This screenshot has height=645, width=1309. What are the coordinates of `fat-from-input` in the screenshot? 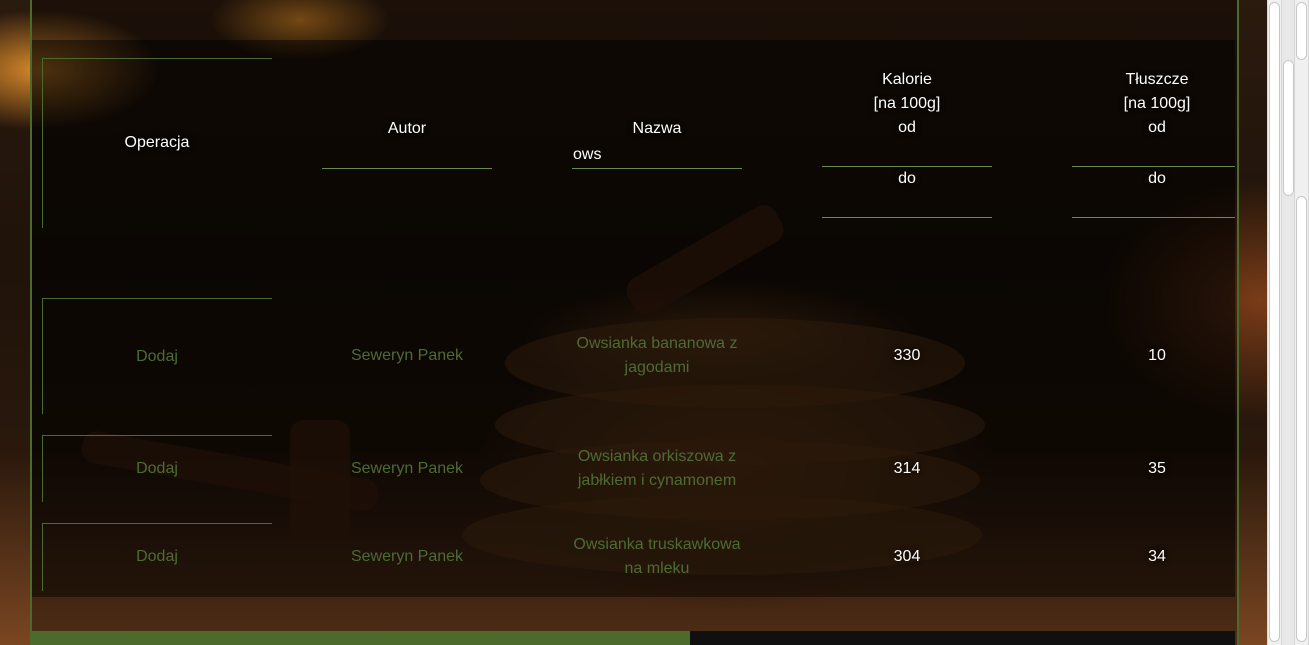 It's located at (1153, 153).